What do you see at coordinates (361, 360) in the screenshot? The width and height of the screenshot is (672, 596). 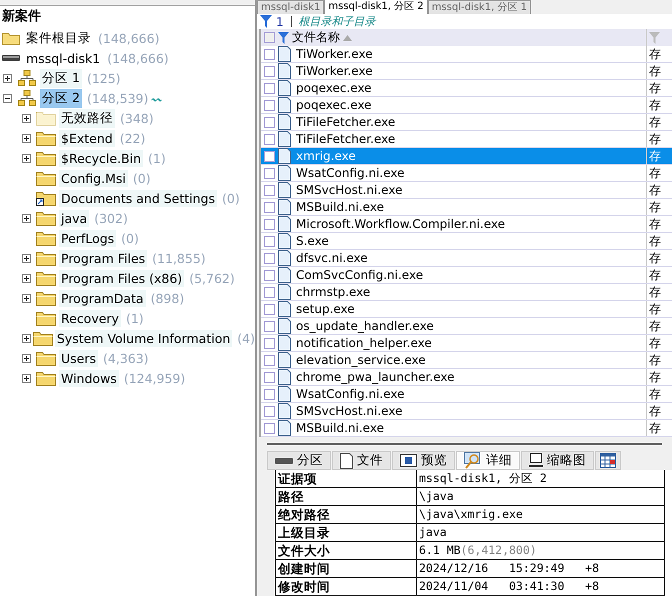 I see `file-name: elevation_service.exe` at bounding box center [361, 360].